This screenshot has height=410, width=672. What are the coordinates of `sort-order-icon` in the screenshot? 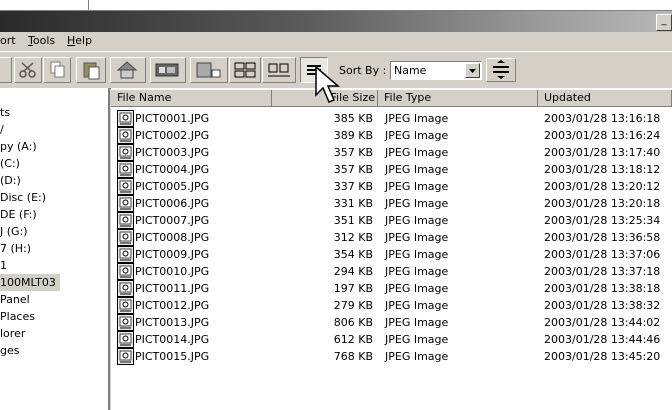 It's located at (501, 69).